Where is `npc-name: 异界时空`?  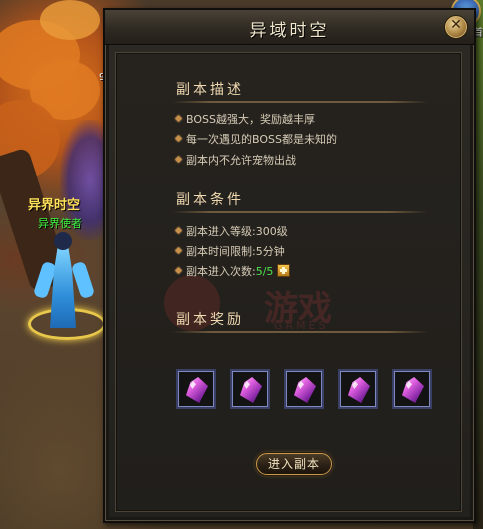
npc-name: 异界时空 is located at coordinates (54, 205).